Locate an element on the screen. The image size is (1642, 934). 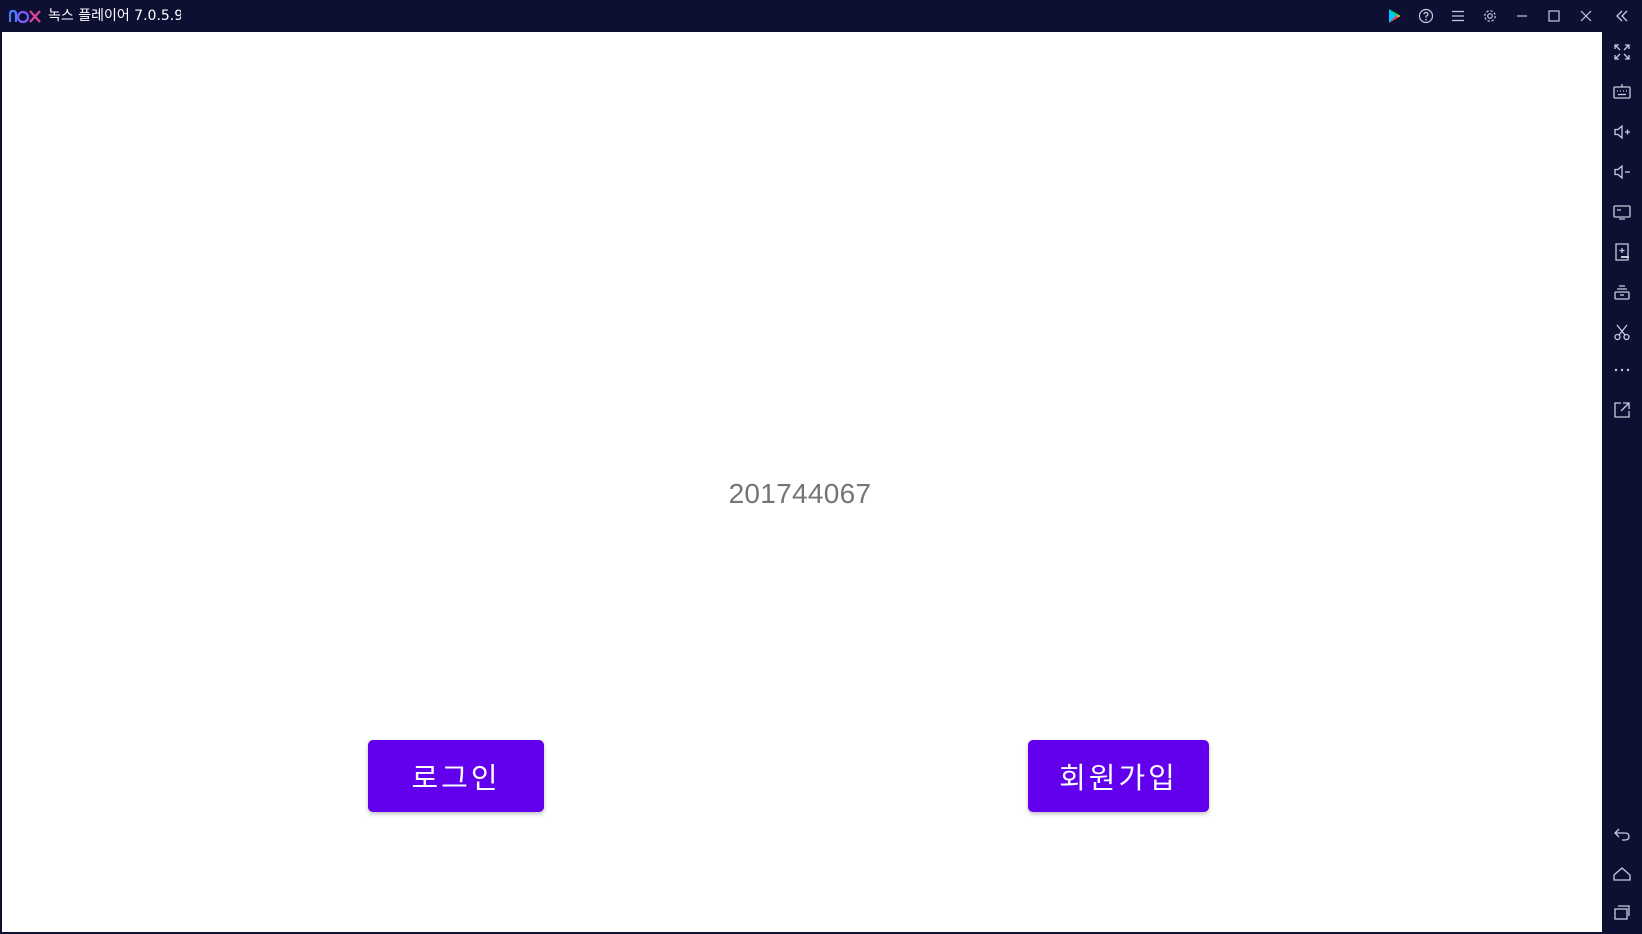
play-store-icon is located at coordinates (1395, 16).